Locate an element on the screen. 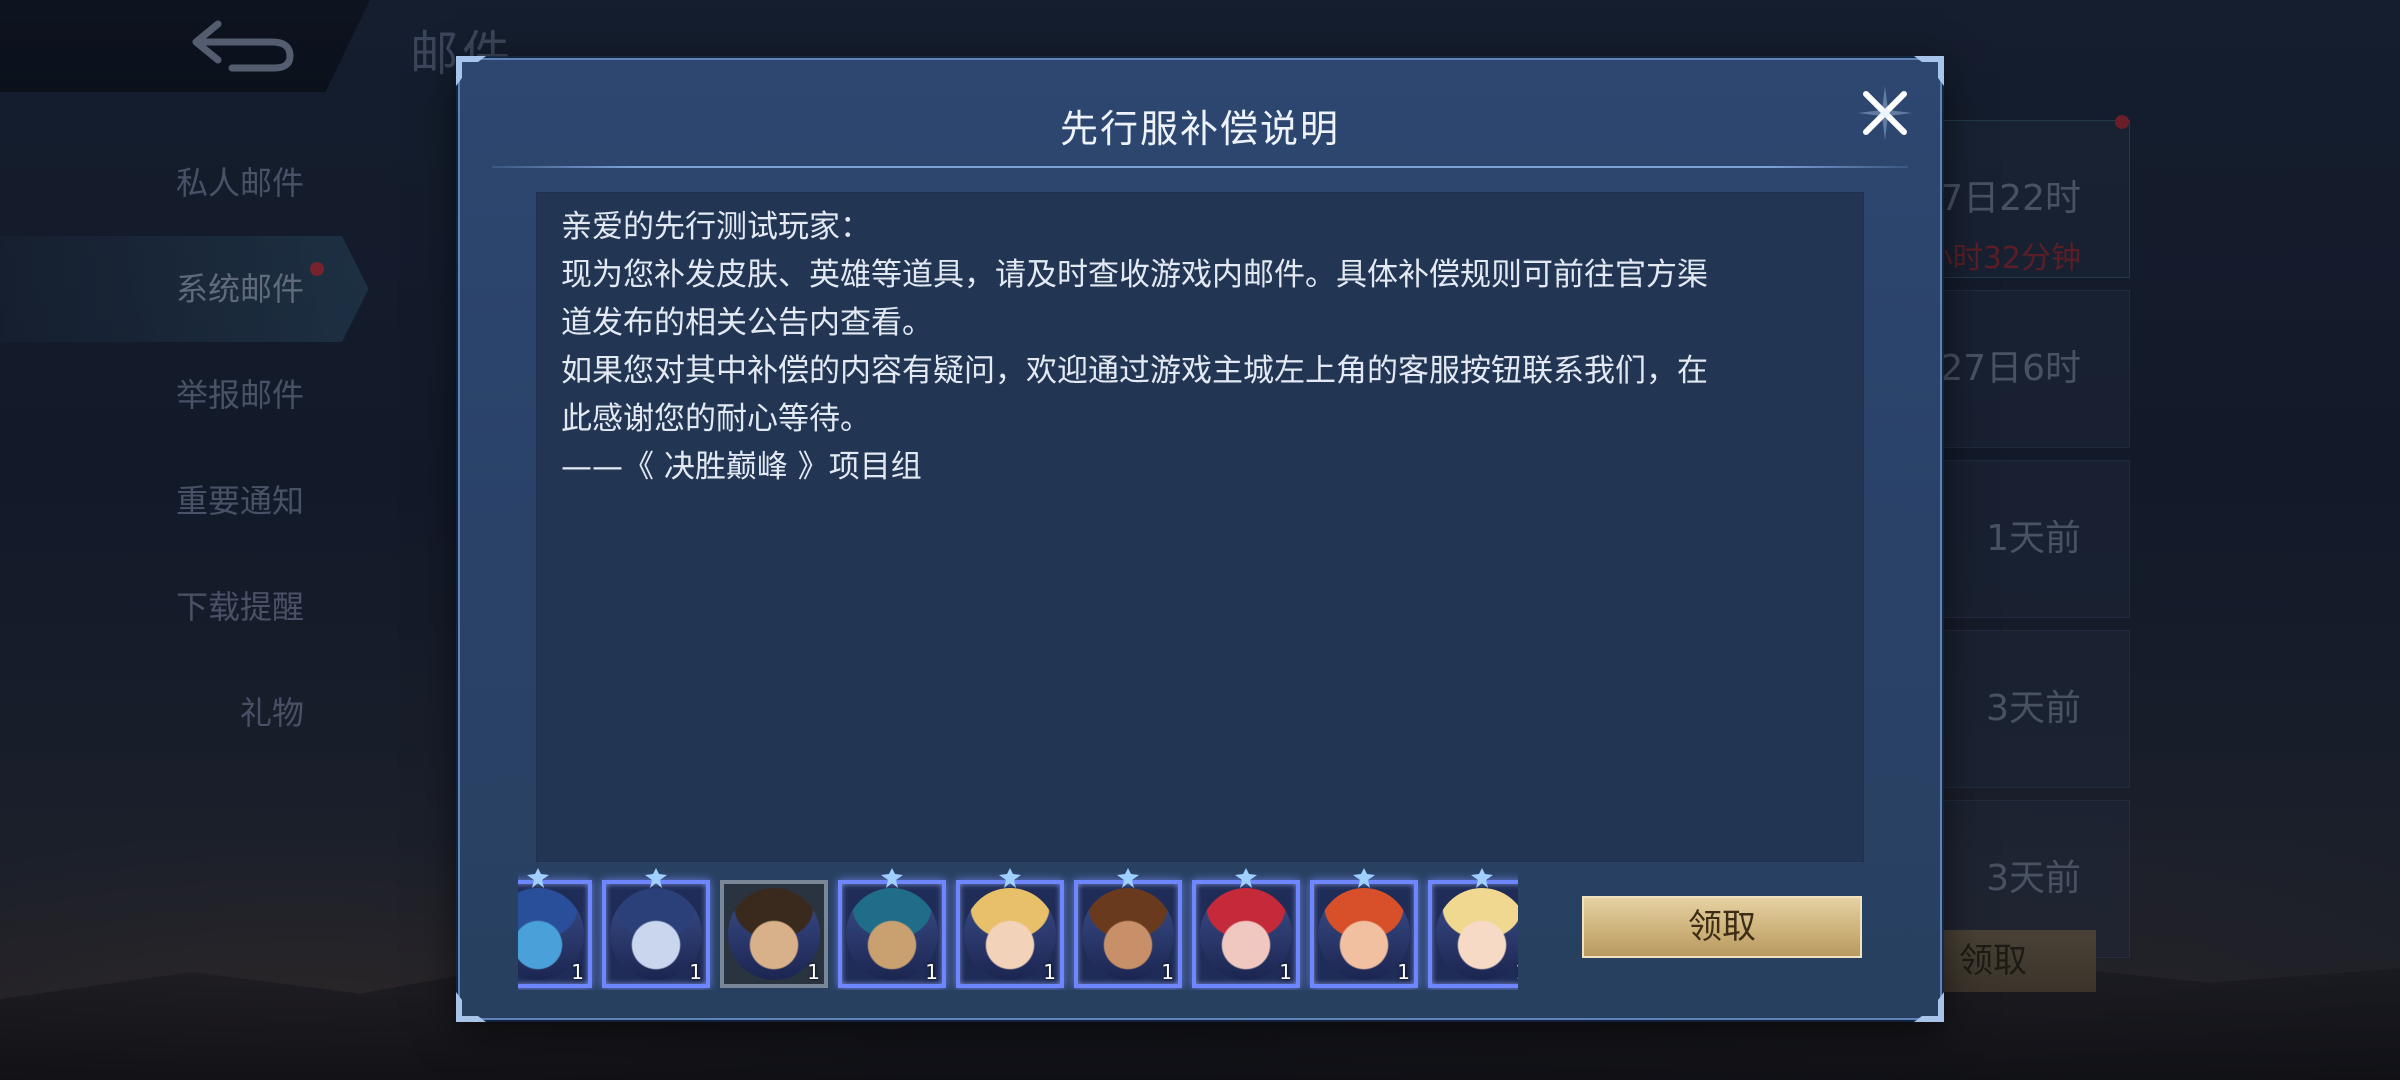 This screenshot has width=2400, height=1080. message-line: 现为您补发皮肤、英雄等道具，请及时查收游戏内邮件。具体补偿规则可前往官方渠 is located at coordinates (1134, 275).